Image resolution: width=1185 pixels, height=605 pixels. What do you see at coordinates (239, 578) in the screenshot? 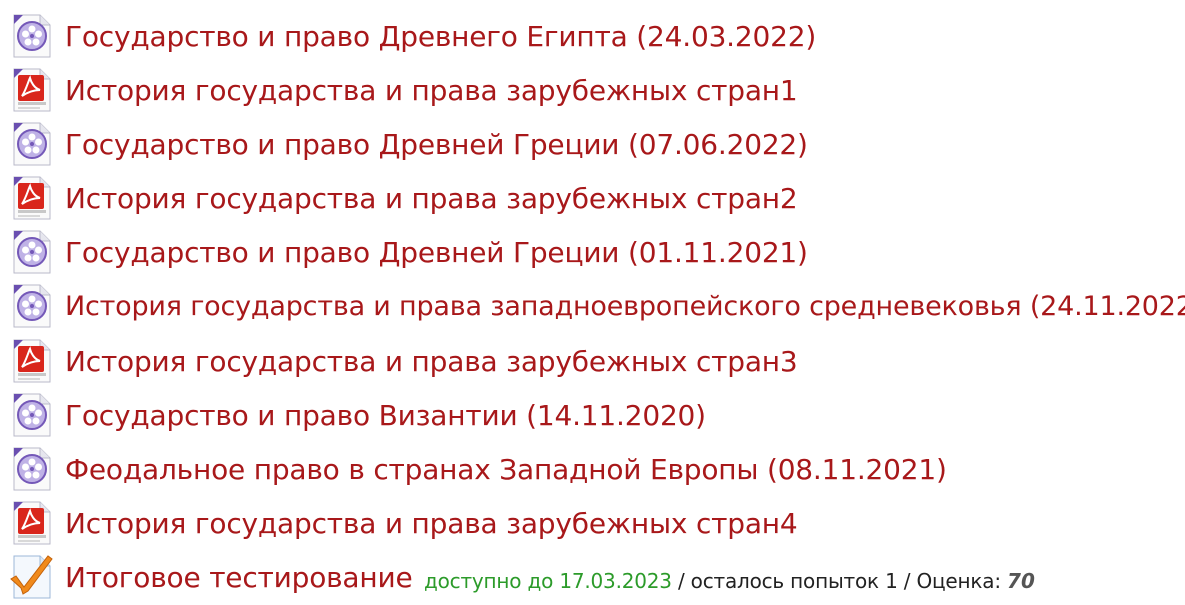
I see `final-test-link: Итоговое тестирование` at bounding box center [239, 578].